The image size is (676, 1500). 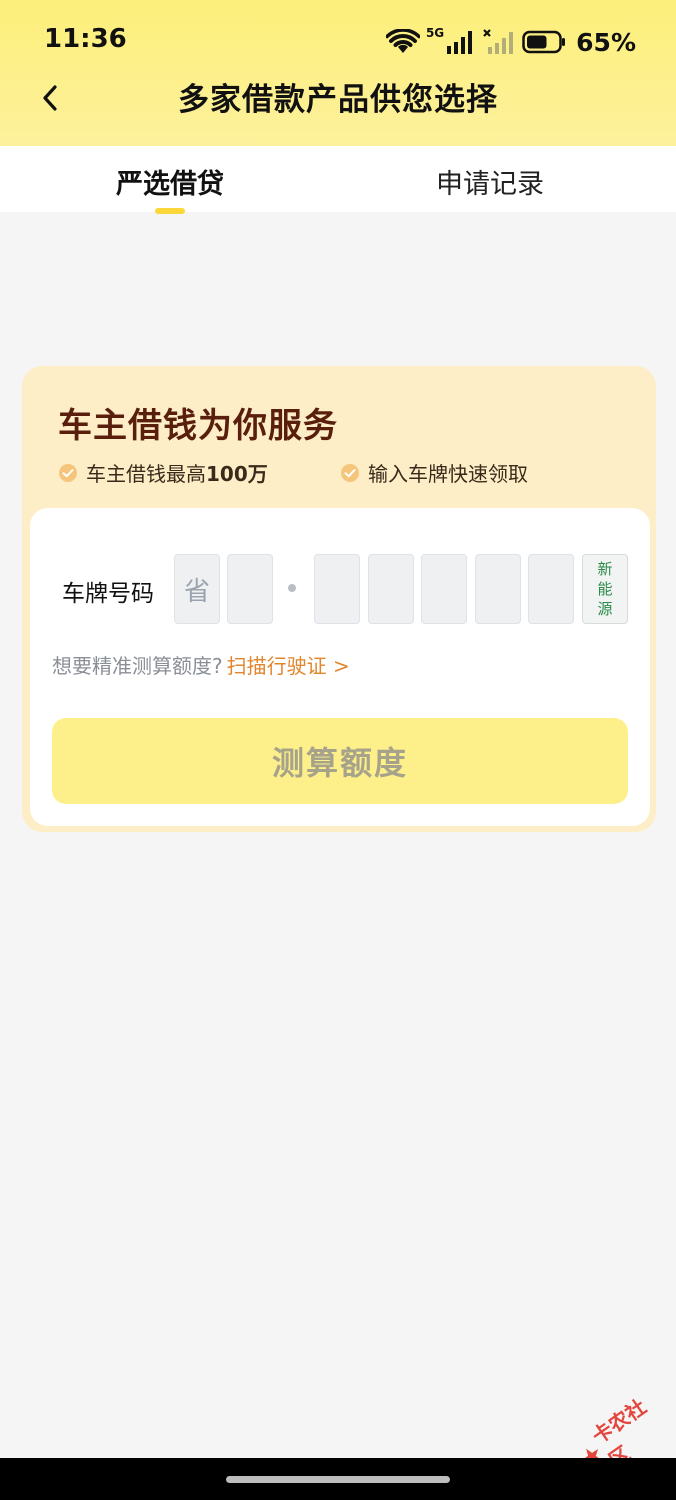 I want to click on status-icons: 5G 65%, so click(x=510, y=42).